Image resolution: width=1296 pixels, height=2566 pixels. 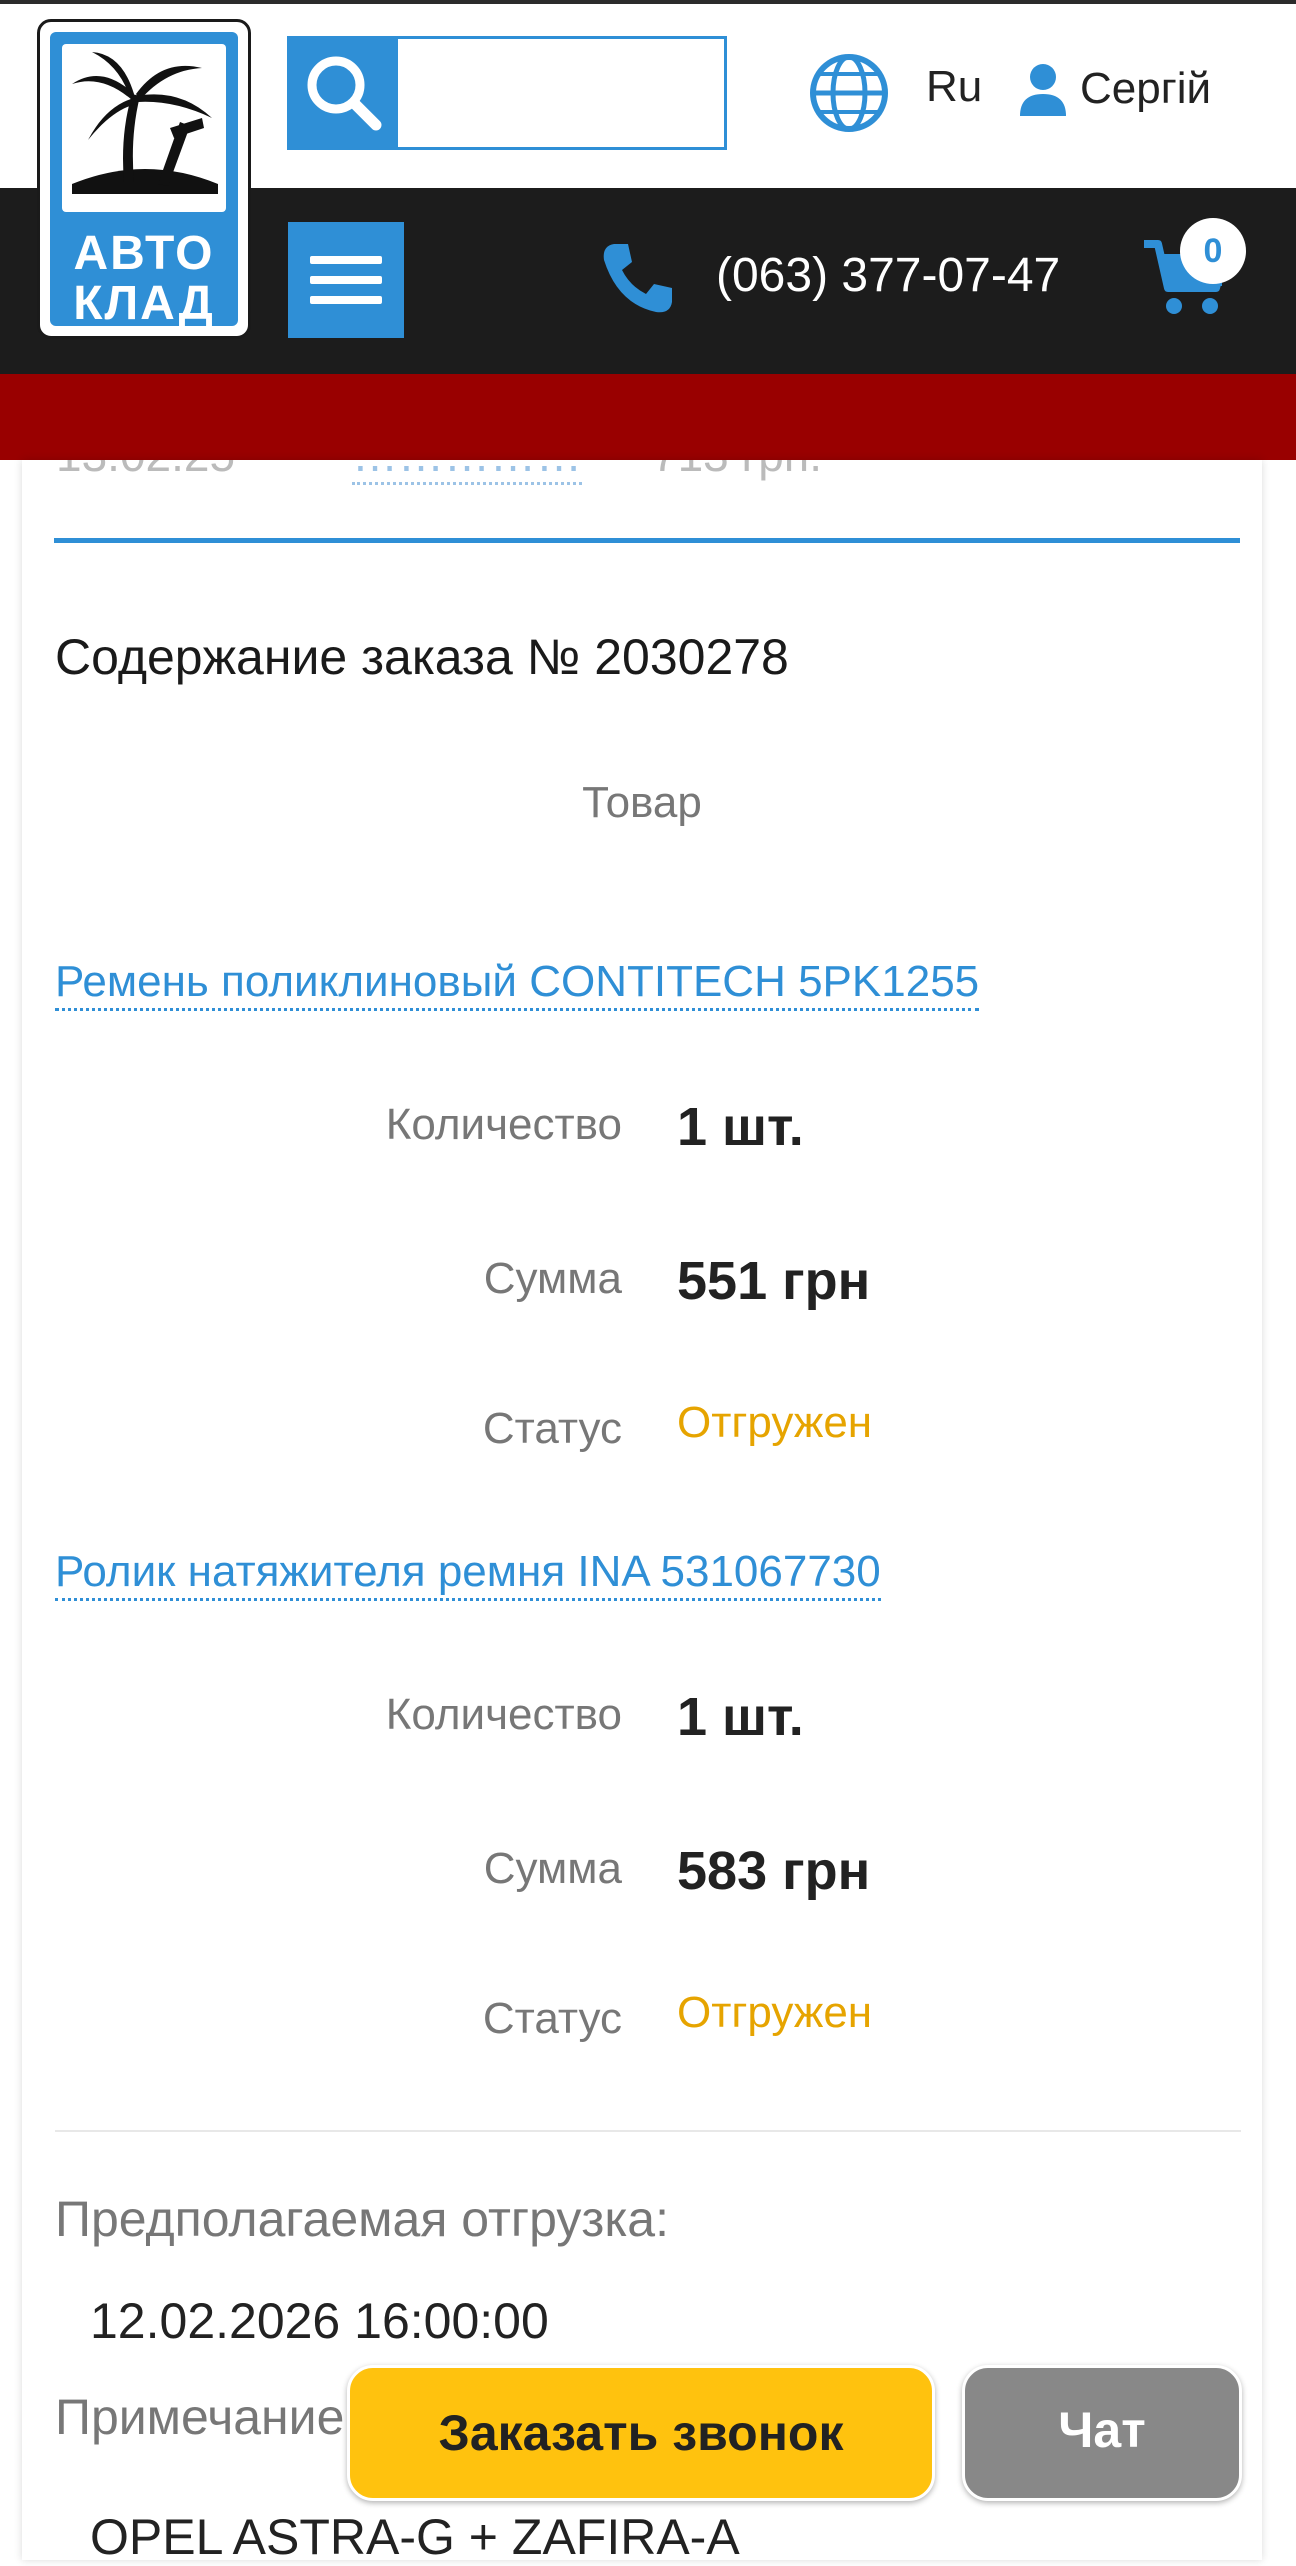 What do you see at coordinates (888, 275) in the screenshot?
I see `phone-number: (063) 377-07-47` at bounding box center [888, 275].